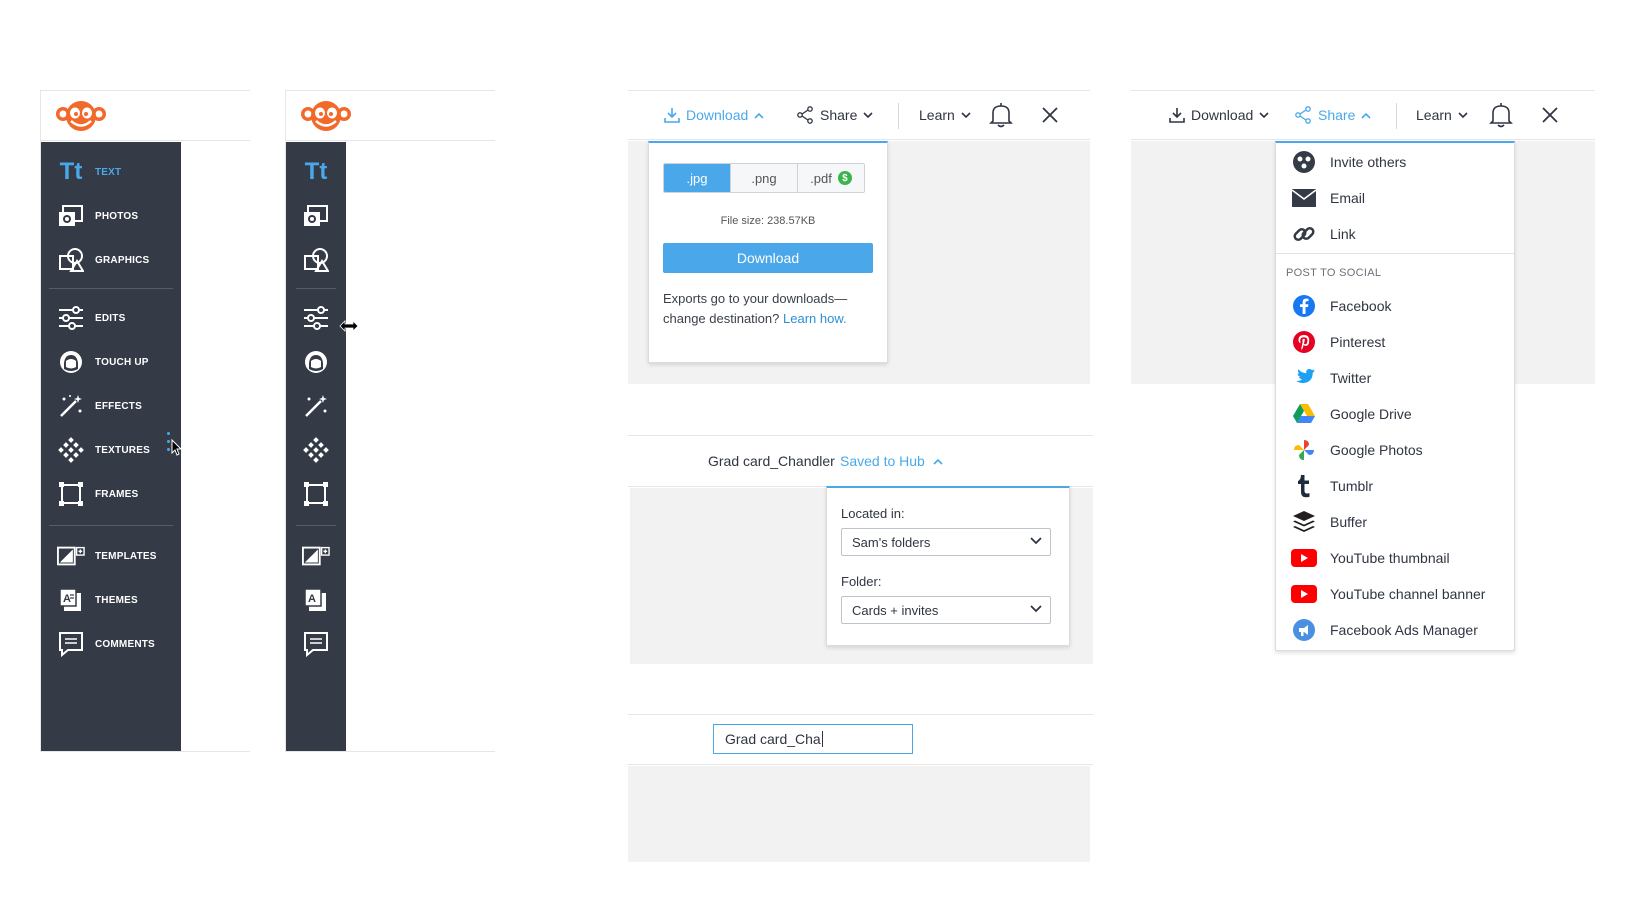 Image resolution: width=1630 pixels, height=910 pixels. Describe the element at coordinates (1177, 115) in the screenshot. I see `download-icon` at that location.